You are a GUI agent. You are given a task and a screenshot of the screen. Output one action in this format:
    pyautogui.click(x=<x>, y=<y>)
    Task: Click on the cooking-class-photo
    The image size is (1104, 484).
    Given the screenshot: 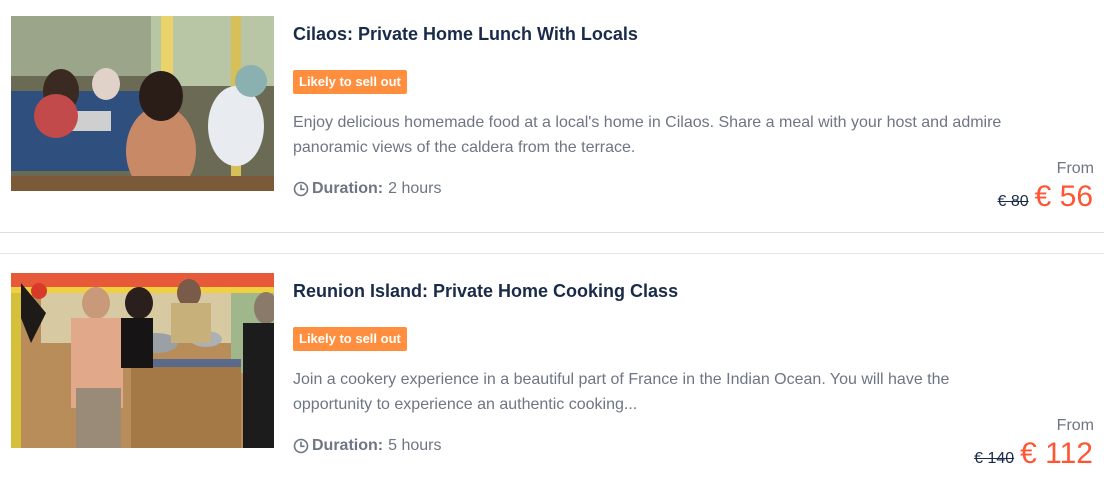 What is the action you would take?
    pyautogui.click(x=142, y=360)
    